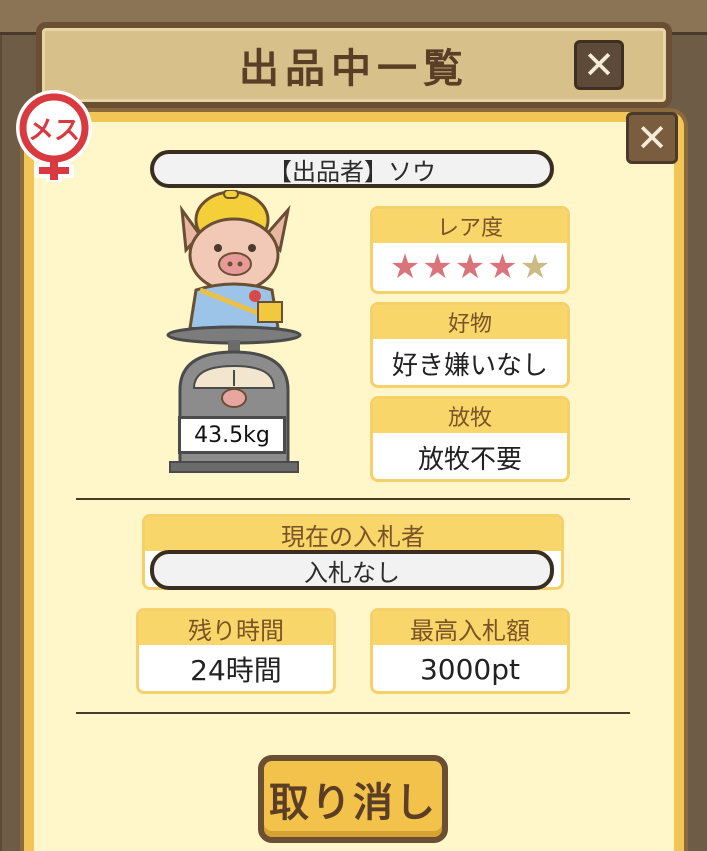 The image size is (707, 851). I want to click on grazing-card: 放牧 放牧不要, so click(470, 439).